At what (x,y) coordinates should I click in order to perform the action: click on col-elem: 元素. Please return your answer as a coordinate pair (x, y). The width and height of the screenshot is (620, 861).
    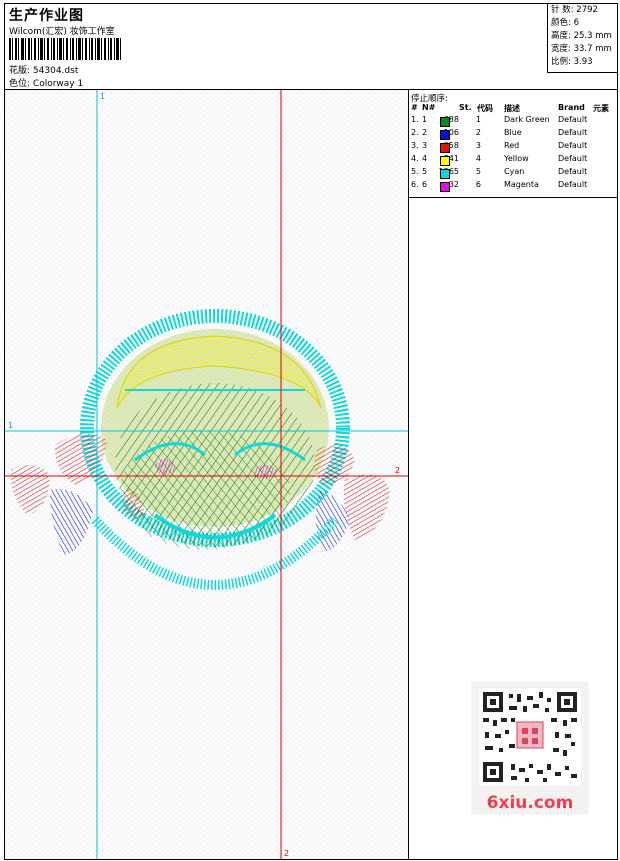
    Looking at the image, I should click on (601, 108).